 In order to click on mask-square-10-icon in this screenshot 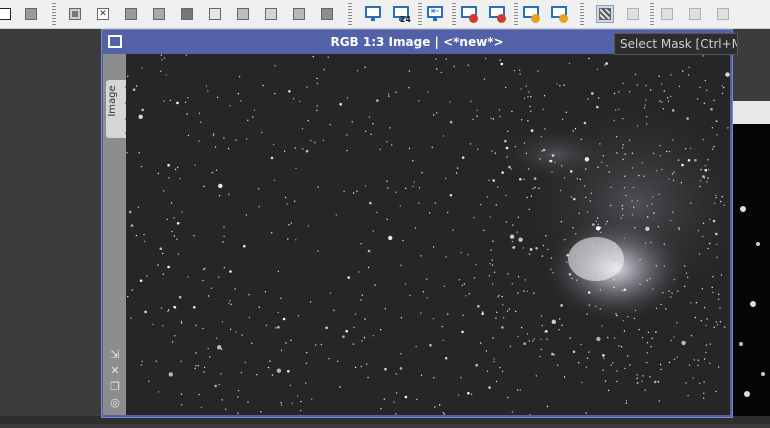, I will do `click(299, 14)`.